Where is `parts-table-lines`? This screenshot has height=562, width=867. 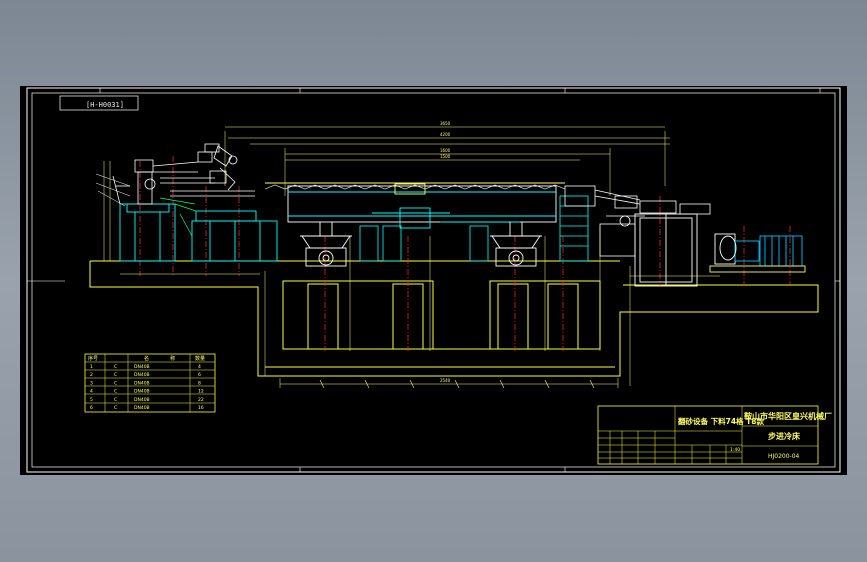 parts-table-lines is located at coordinates (150, 383).